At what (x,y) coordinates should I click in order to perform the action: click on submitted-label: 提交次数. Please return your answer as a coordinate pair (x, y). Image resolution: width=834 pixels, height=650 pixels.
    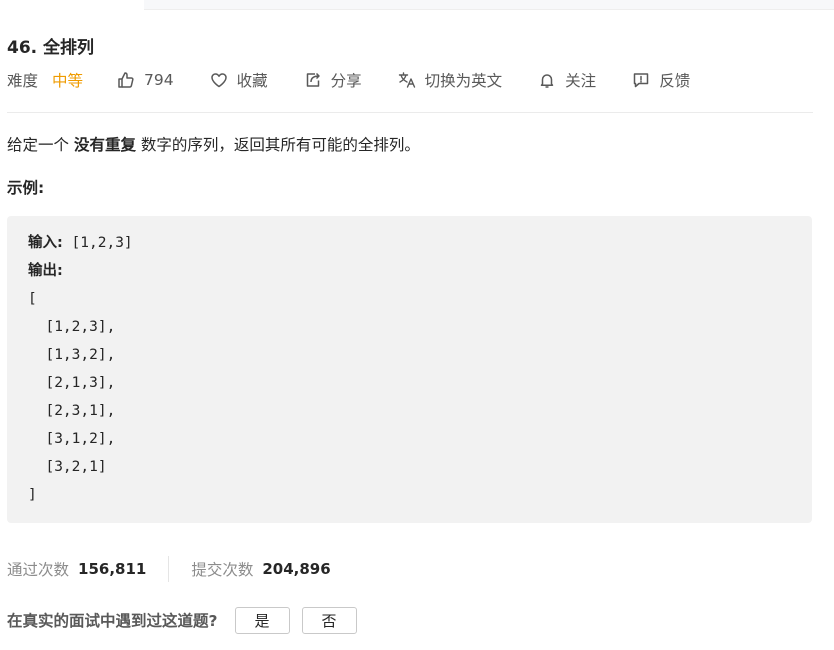
    Looking at the image, I should click on (222, 570).